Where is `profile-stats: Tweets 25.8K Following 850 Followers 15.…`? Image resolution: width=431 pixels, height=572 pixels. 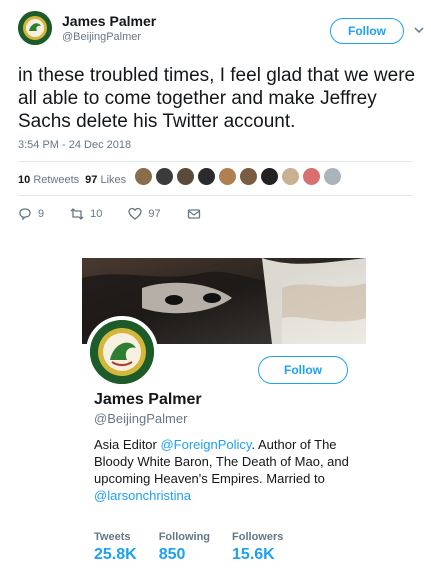
profile-stats: Tweets 25.8K Following 850 Followers 15.… is located at coordinates (188, 547).